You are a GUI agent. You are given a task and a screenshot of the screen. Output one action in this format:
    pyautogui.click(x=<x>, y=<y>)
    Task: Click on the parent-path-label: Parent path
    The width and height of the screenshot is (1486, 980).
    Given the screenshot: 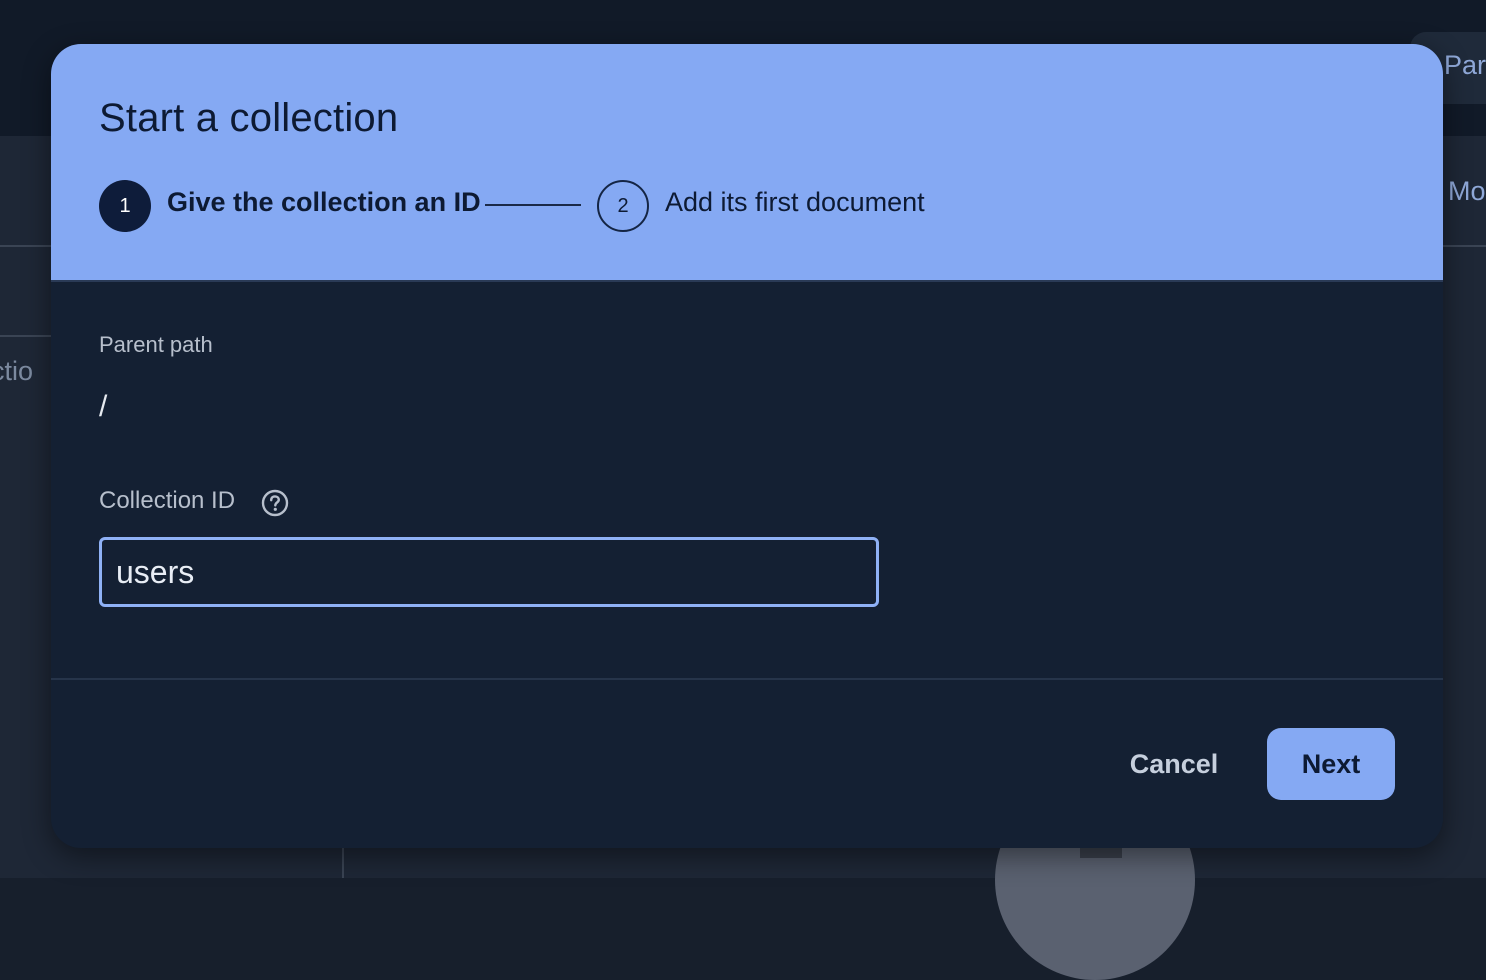 What is the action you would take?
    pyautogui.click(x=156, y=344)
    